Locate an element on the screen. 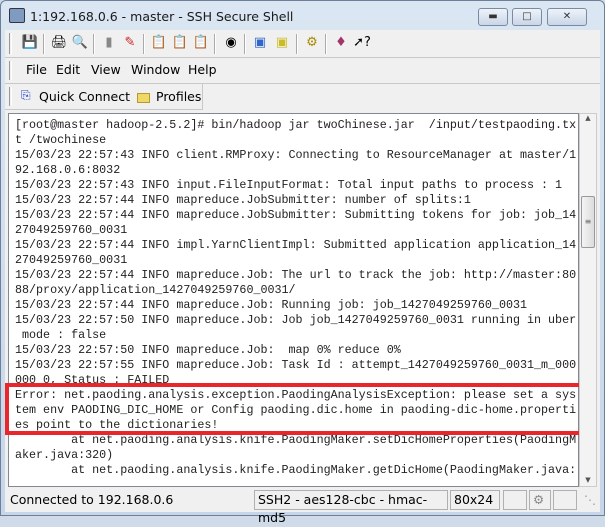 The image size is (605, 527). new-file-transfer-icon: ▣ is located at coordinates (282, 43).